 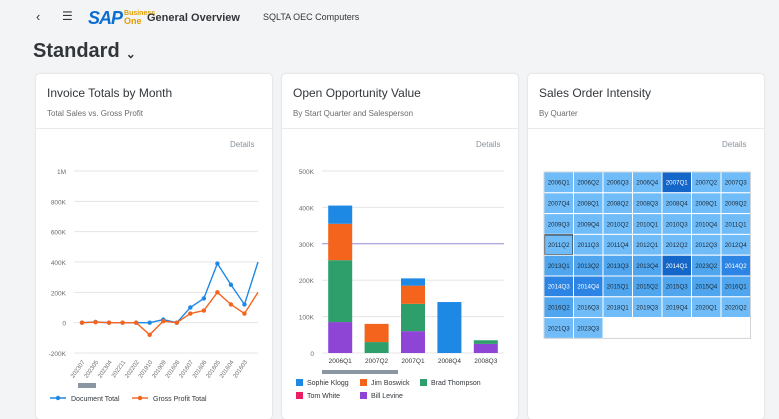 What do you see at coordinates (618, 287) in the screenshot?
I see `heatmap-cell-label: 2015Q1` at bounding box center [618, 287].